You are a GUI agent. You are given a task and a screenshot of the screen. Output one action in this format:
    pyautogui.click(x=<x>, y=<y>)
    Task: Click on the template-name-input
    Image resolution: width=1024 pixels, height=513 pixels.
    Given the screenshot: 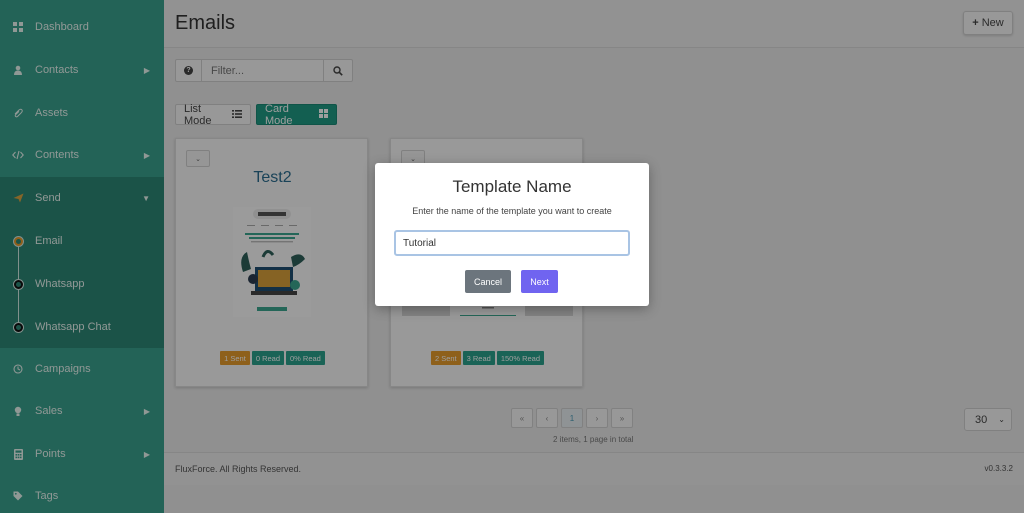 What is the action you would take?
    pyautogui.click(x=512, y=243)
    